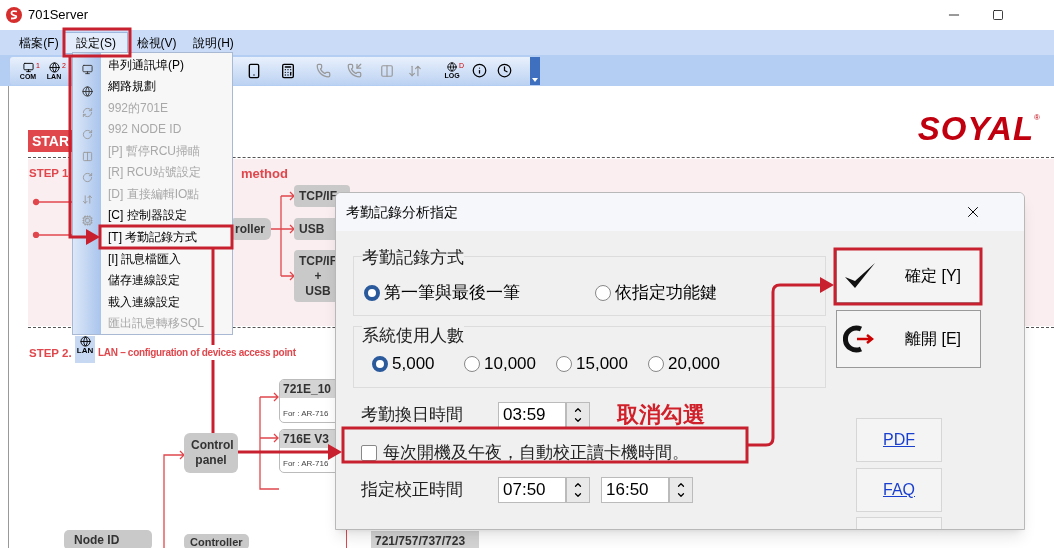 The width and height of the screenshot is (1054, 548). I want to click on menu-item: [I] 訊息檔匯入, so click(152, 258).